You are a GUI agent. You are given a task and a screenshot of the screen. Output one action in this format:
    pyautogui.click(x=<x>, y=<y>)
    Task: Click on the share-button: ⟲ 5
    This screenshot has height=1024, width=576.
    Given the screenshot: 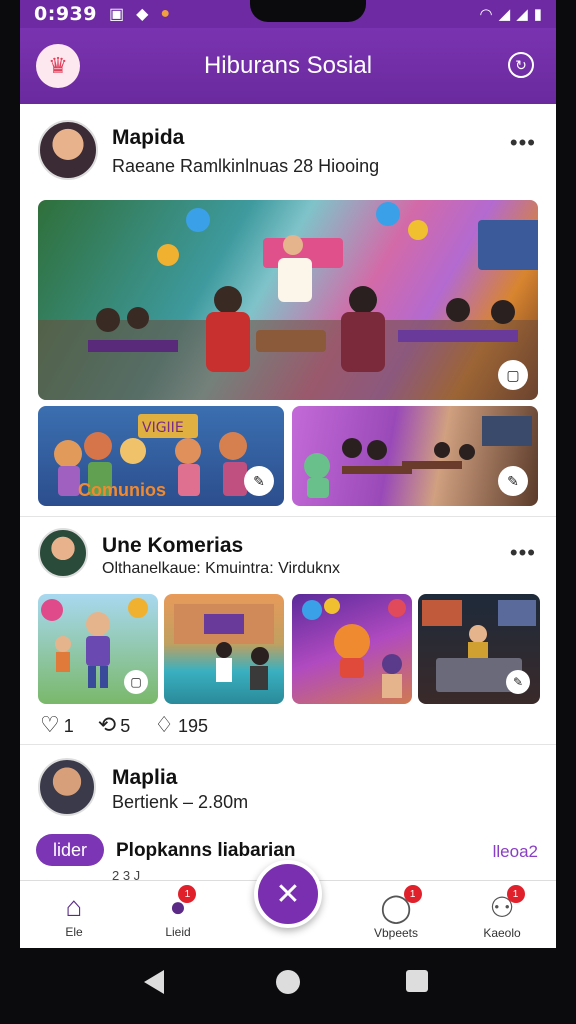 What is the action you would take?
    pyautogui.click(x=114, y=725)
    